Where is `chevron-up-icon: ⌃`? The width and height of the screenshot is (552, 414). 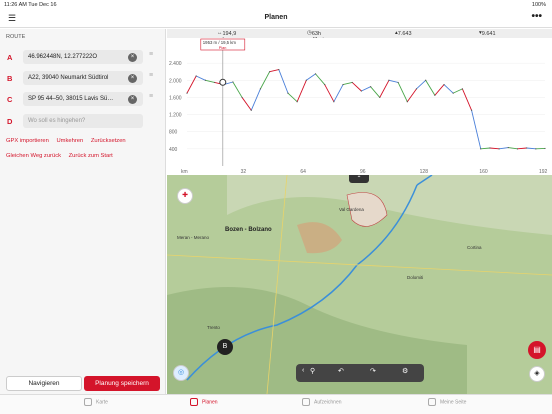
chevron-up-icon: ⌃ is located at coordinates (359, 179).